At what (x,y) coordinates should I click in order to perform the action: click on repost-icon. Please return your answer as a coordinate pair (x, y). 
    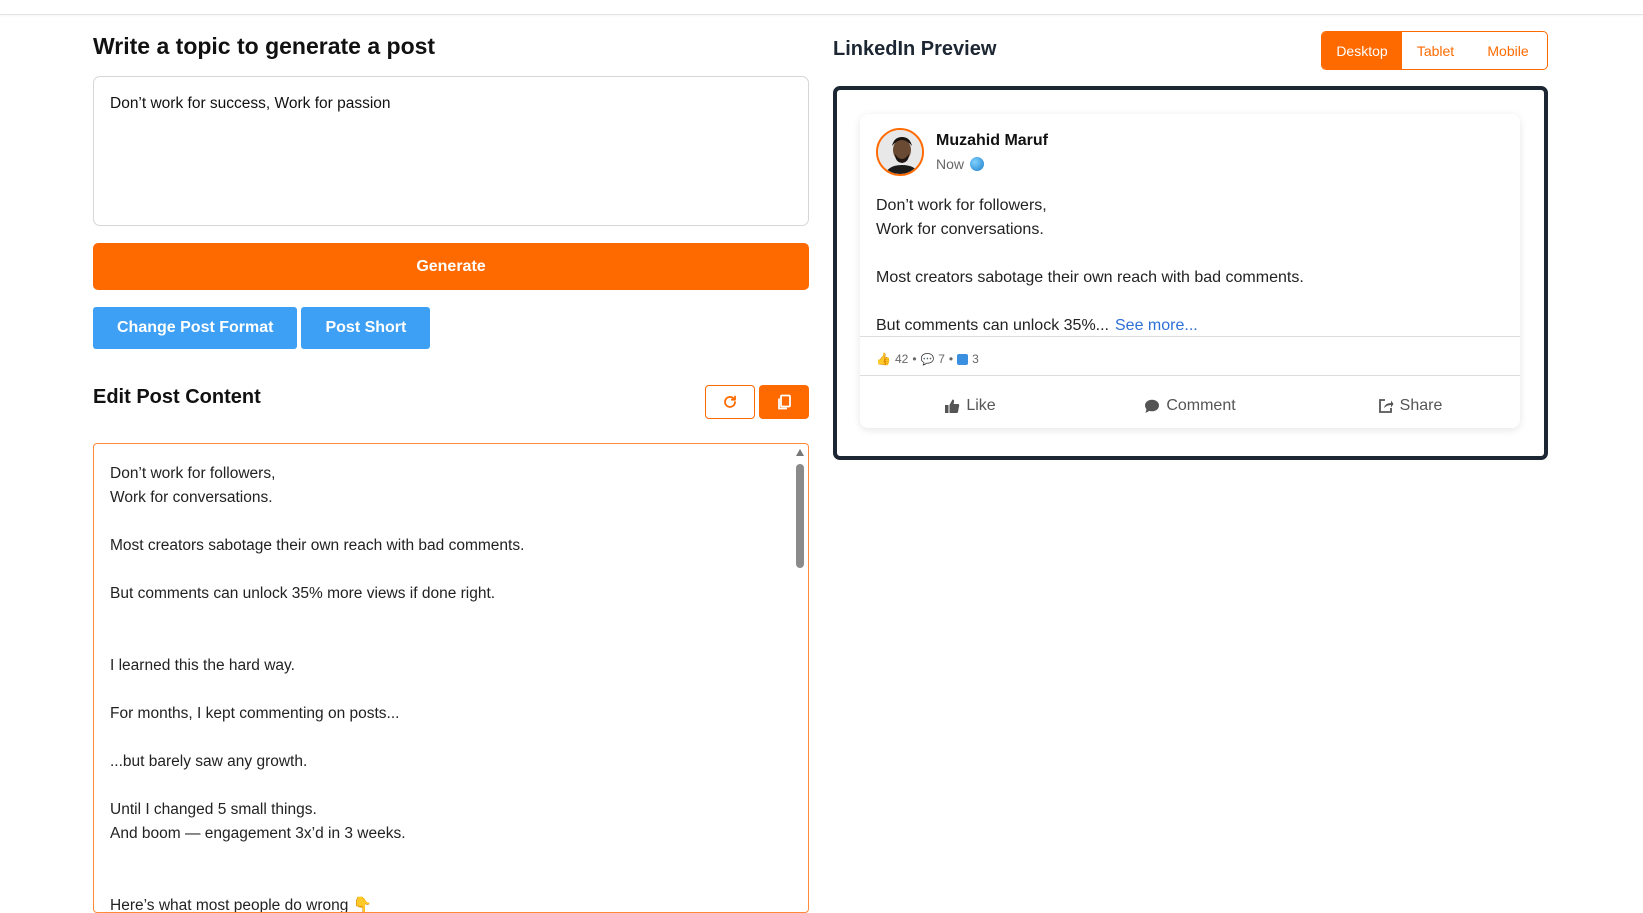
    Looking at the image, I should click on (963, 359).